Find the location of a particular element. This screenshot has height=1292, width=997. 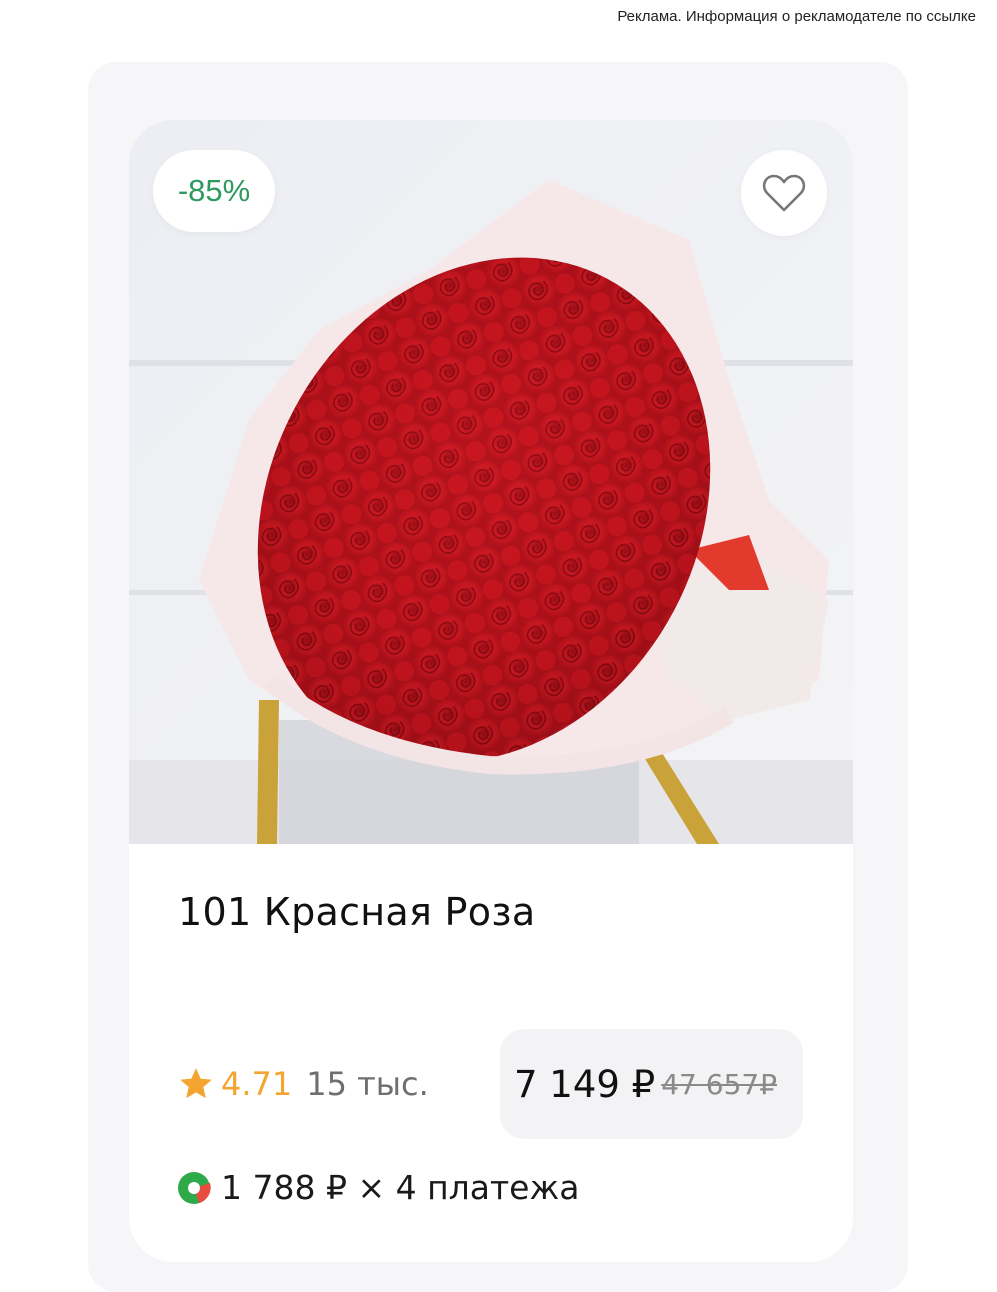

product-title: 101 Красная Роза is located at coordinates (356, 912).